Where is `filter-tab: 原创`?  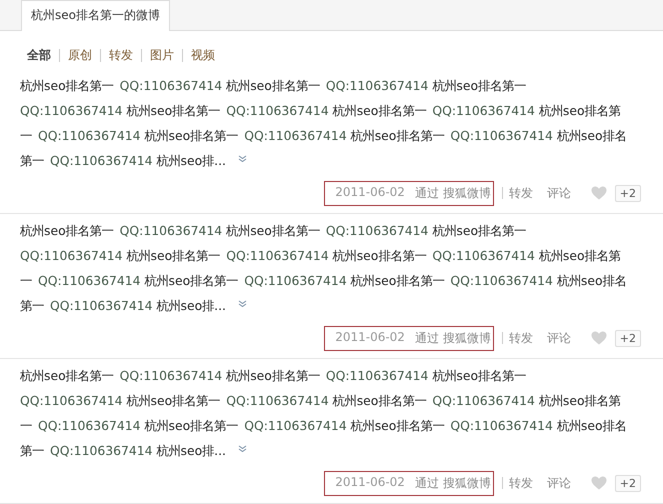
filter-tab: 原创 is located at coordinates (79, 55).